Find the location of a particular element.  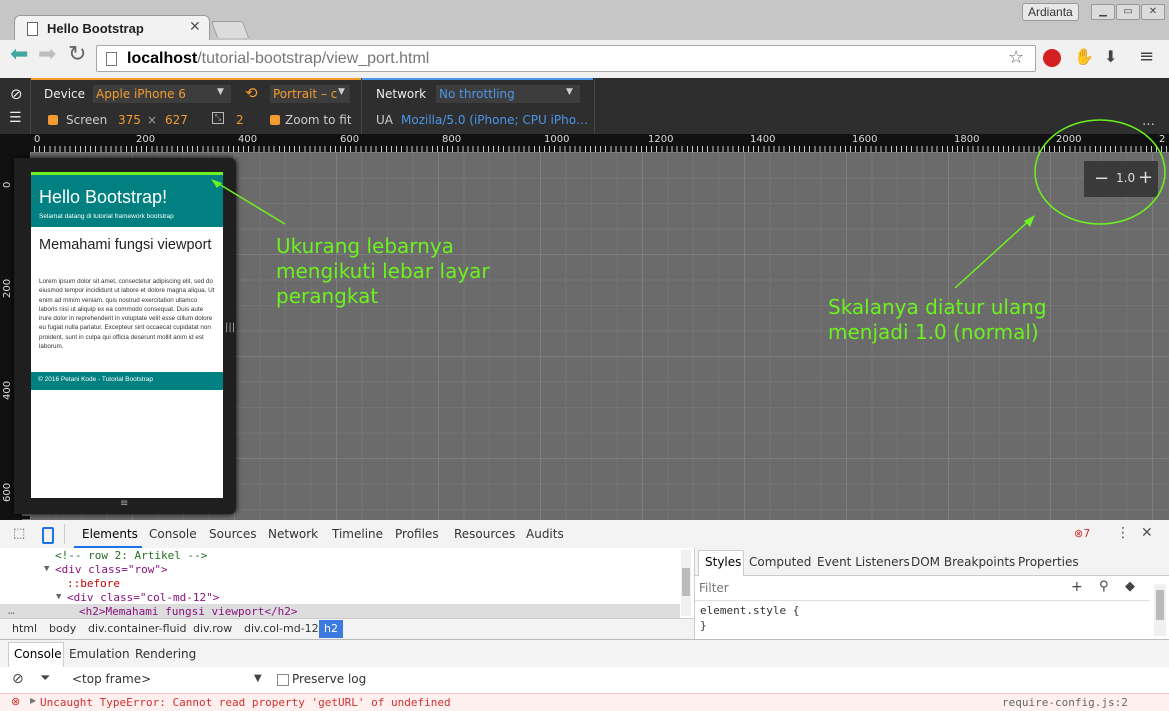

annotation-line: menjadi 1.0 (normal) is located at coordinates (933, 332).